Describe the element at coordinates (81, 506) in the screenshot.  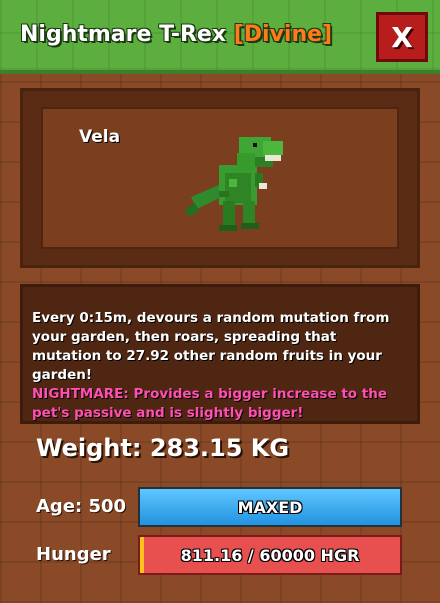
I see `age-label: Age: 500` at that location.